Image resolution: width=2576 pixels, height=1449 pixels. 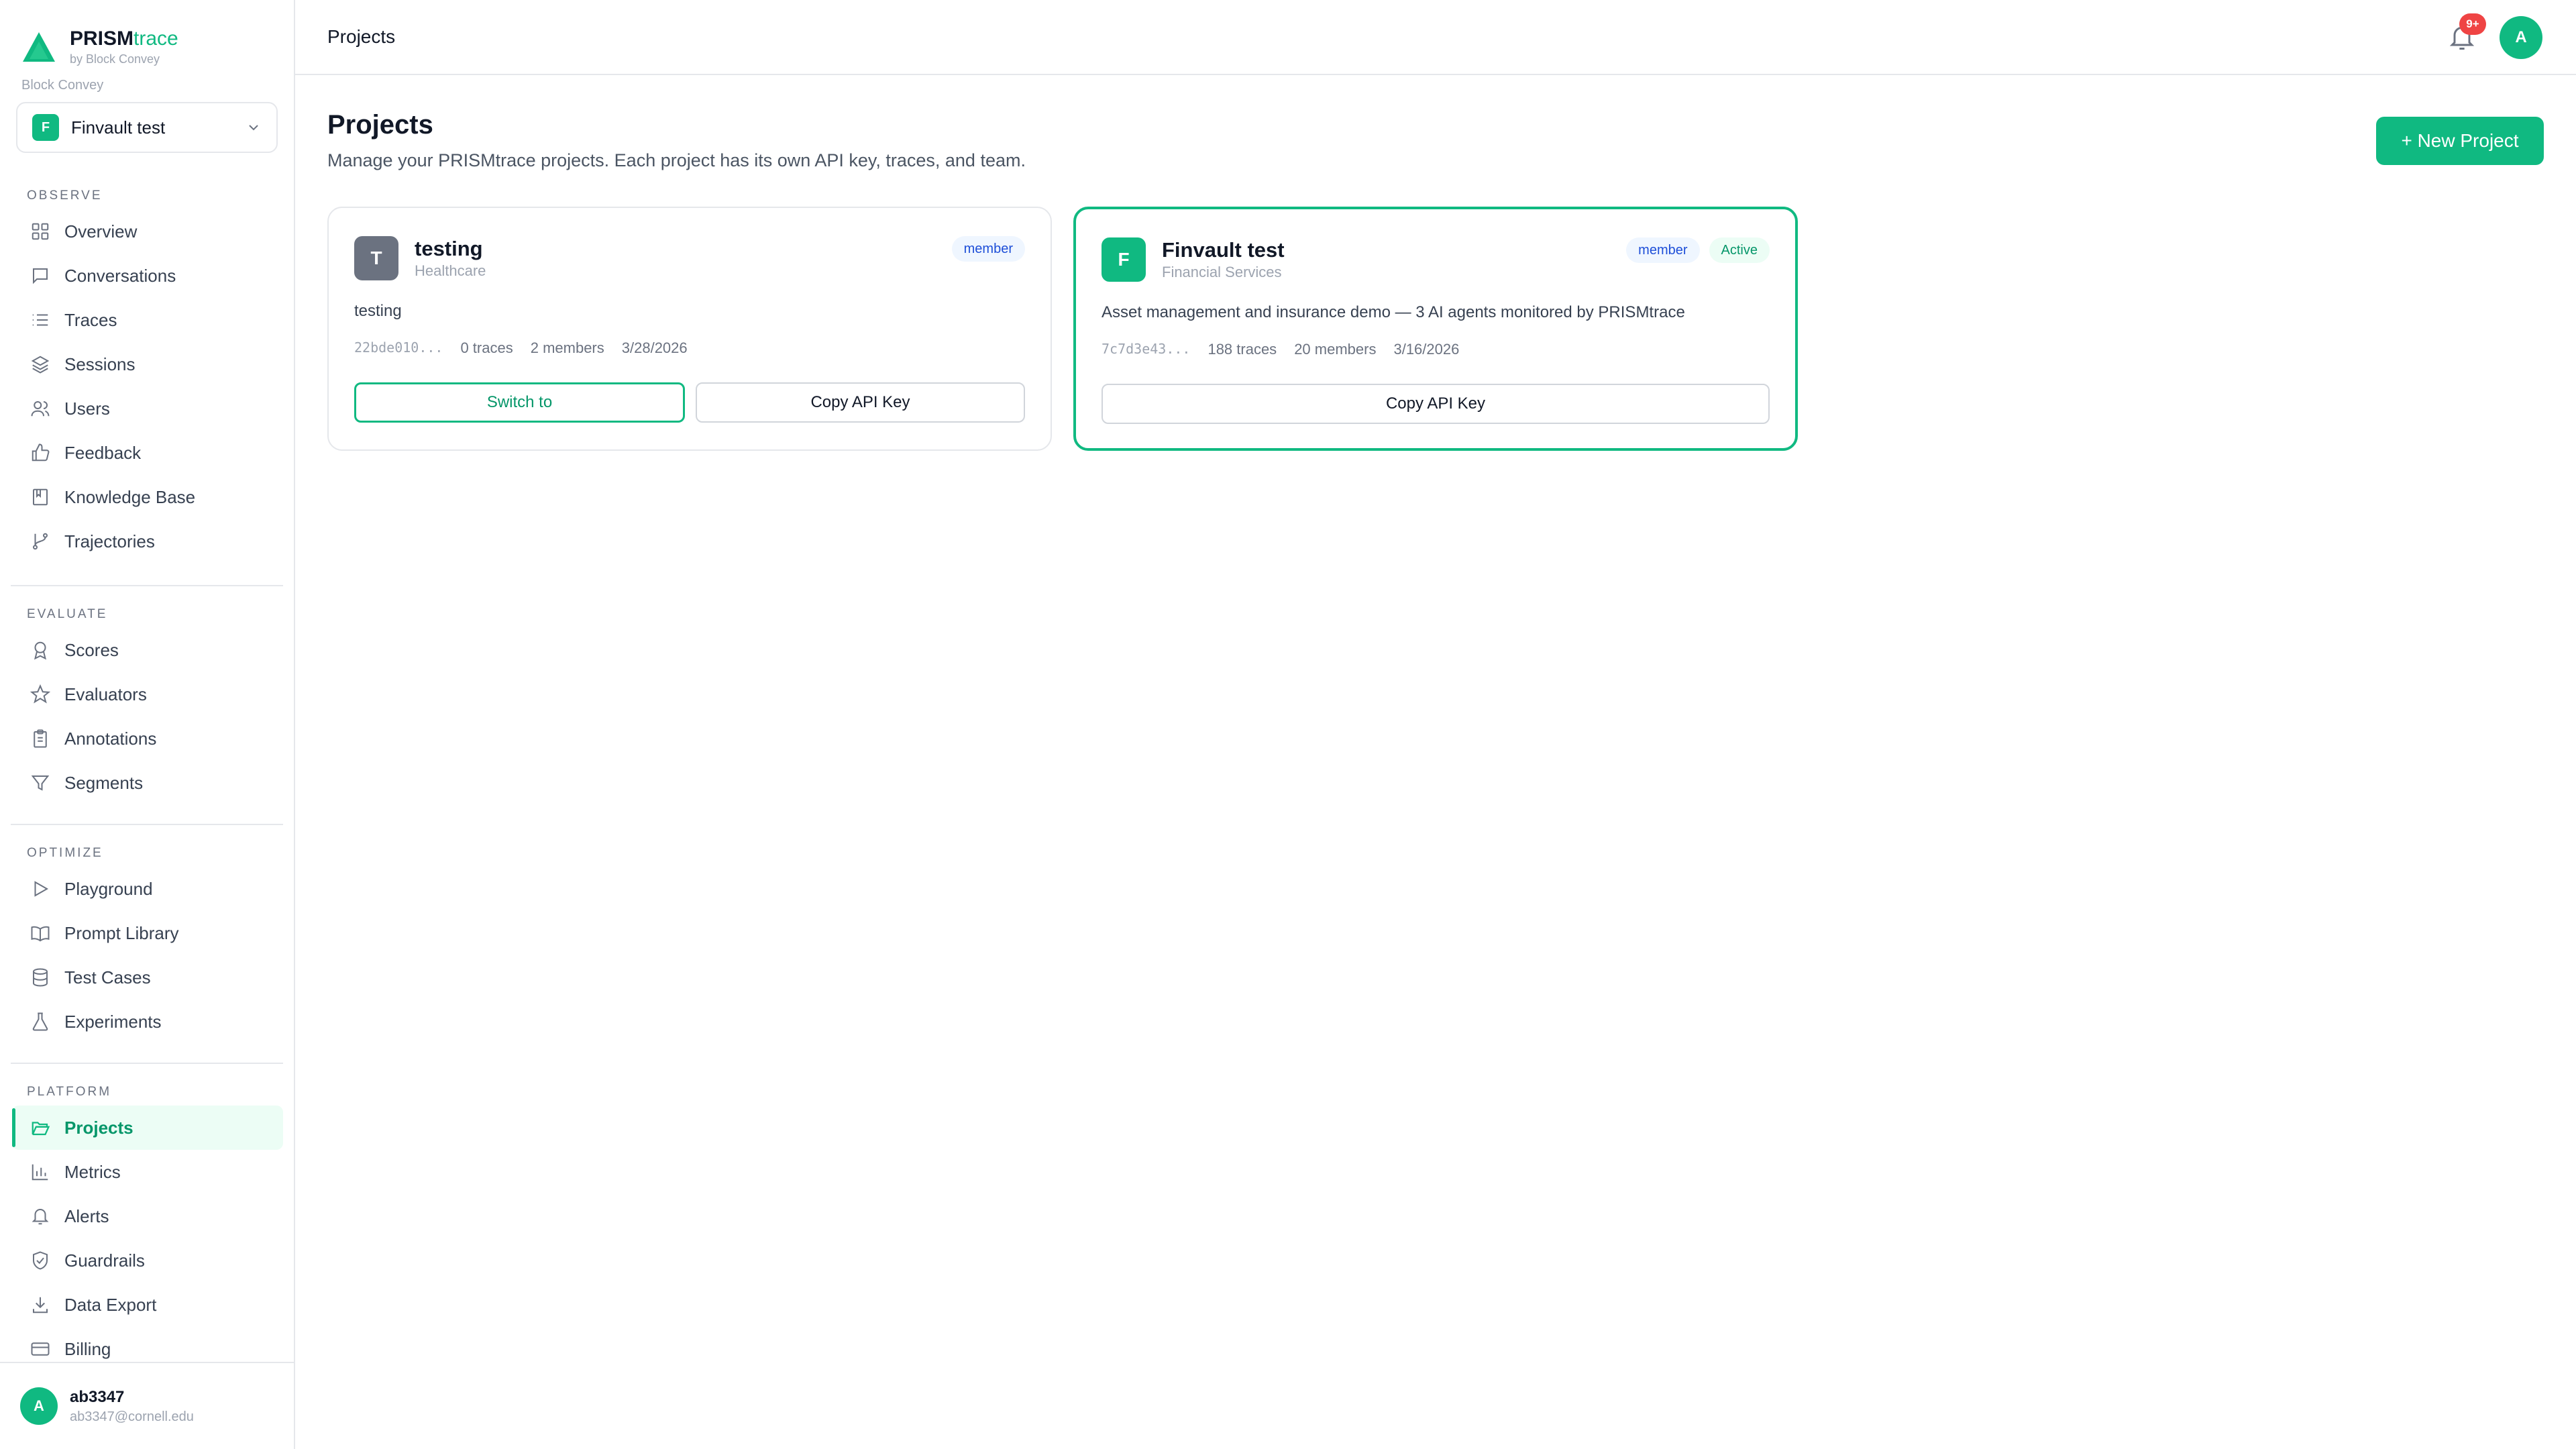 I want to click on user-profile: A ab3347 ab3347@cornell.edu, so click(x=147, y=1405).